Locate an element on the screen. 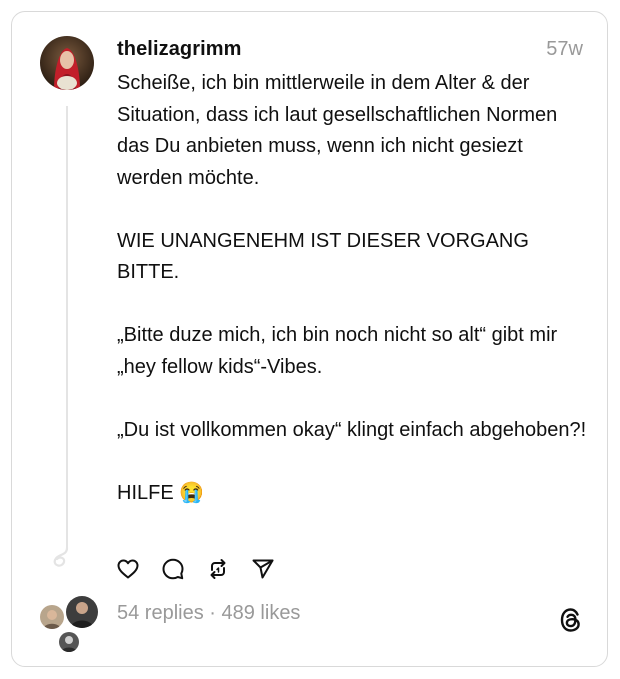 The image size is (620, 679). share-button is located at coordinates (263, 569).